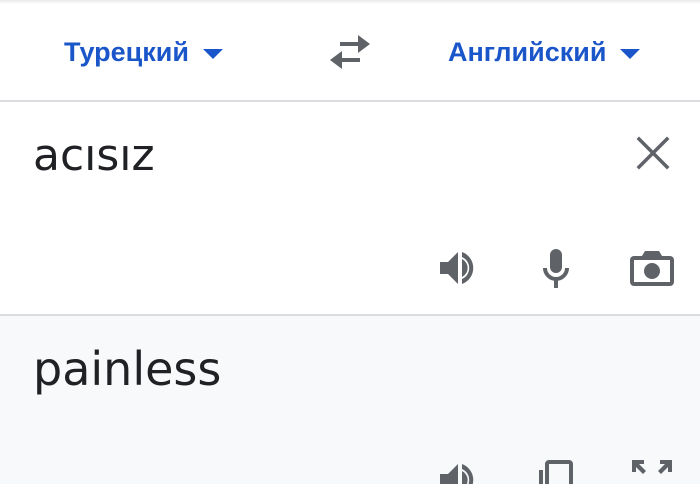 The image size is (700, 484). Describe the element at coordinates (652, 268) in the screenshot. I see `camera-icon` at that location.